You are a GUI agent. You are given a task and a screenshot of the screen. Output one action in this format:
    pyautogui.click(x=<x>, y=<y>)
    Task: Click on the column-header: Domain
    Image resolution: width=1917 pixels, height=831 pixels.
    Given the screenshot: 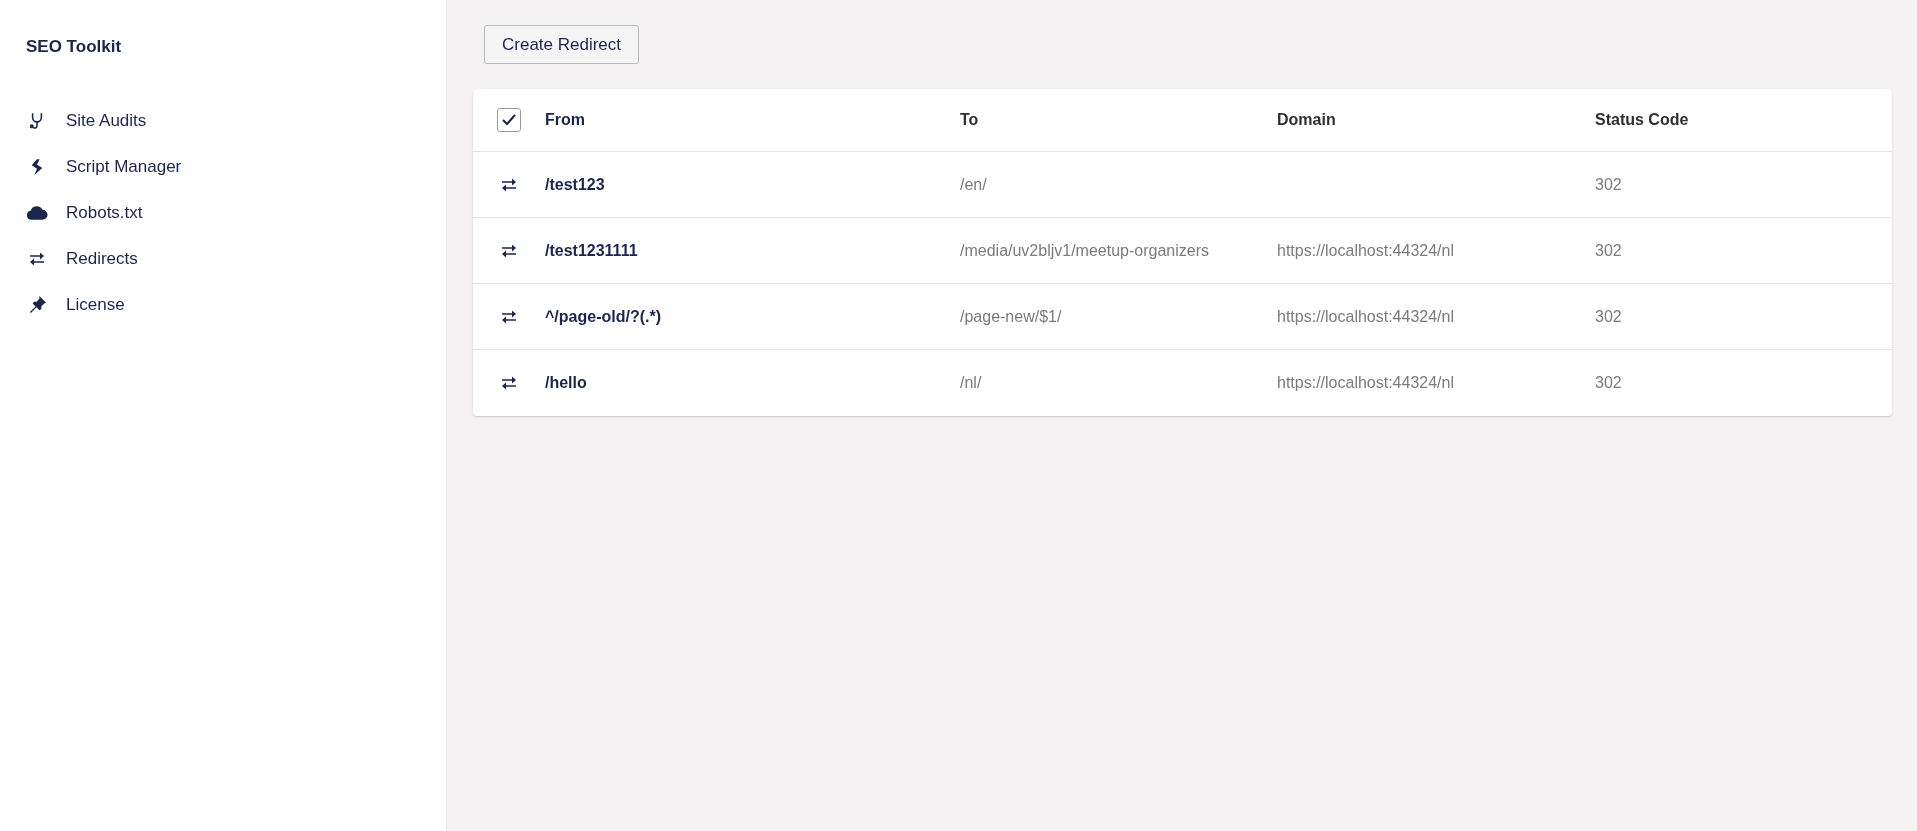 What is the action you would take?
    pyautogui.click(x=1307, y=120)
    